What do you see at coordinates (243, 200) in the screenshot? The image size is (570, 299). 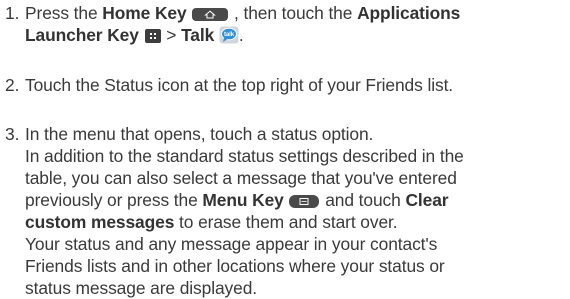 I see `menu-key-label: Menu Key` at bounding box center [243, 200].